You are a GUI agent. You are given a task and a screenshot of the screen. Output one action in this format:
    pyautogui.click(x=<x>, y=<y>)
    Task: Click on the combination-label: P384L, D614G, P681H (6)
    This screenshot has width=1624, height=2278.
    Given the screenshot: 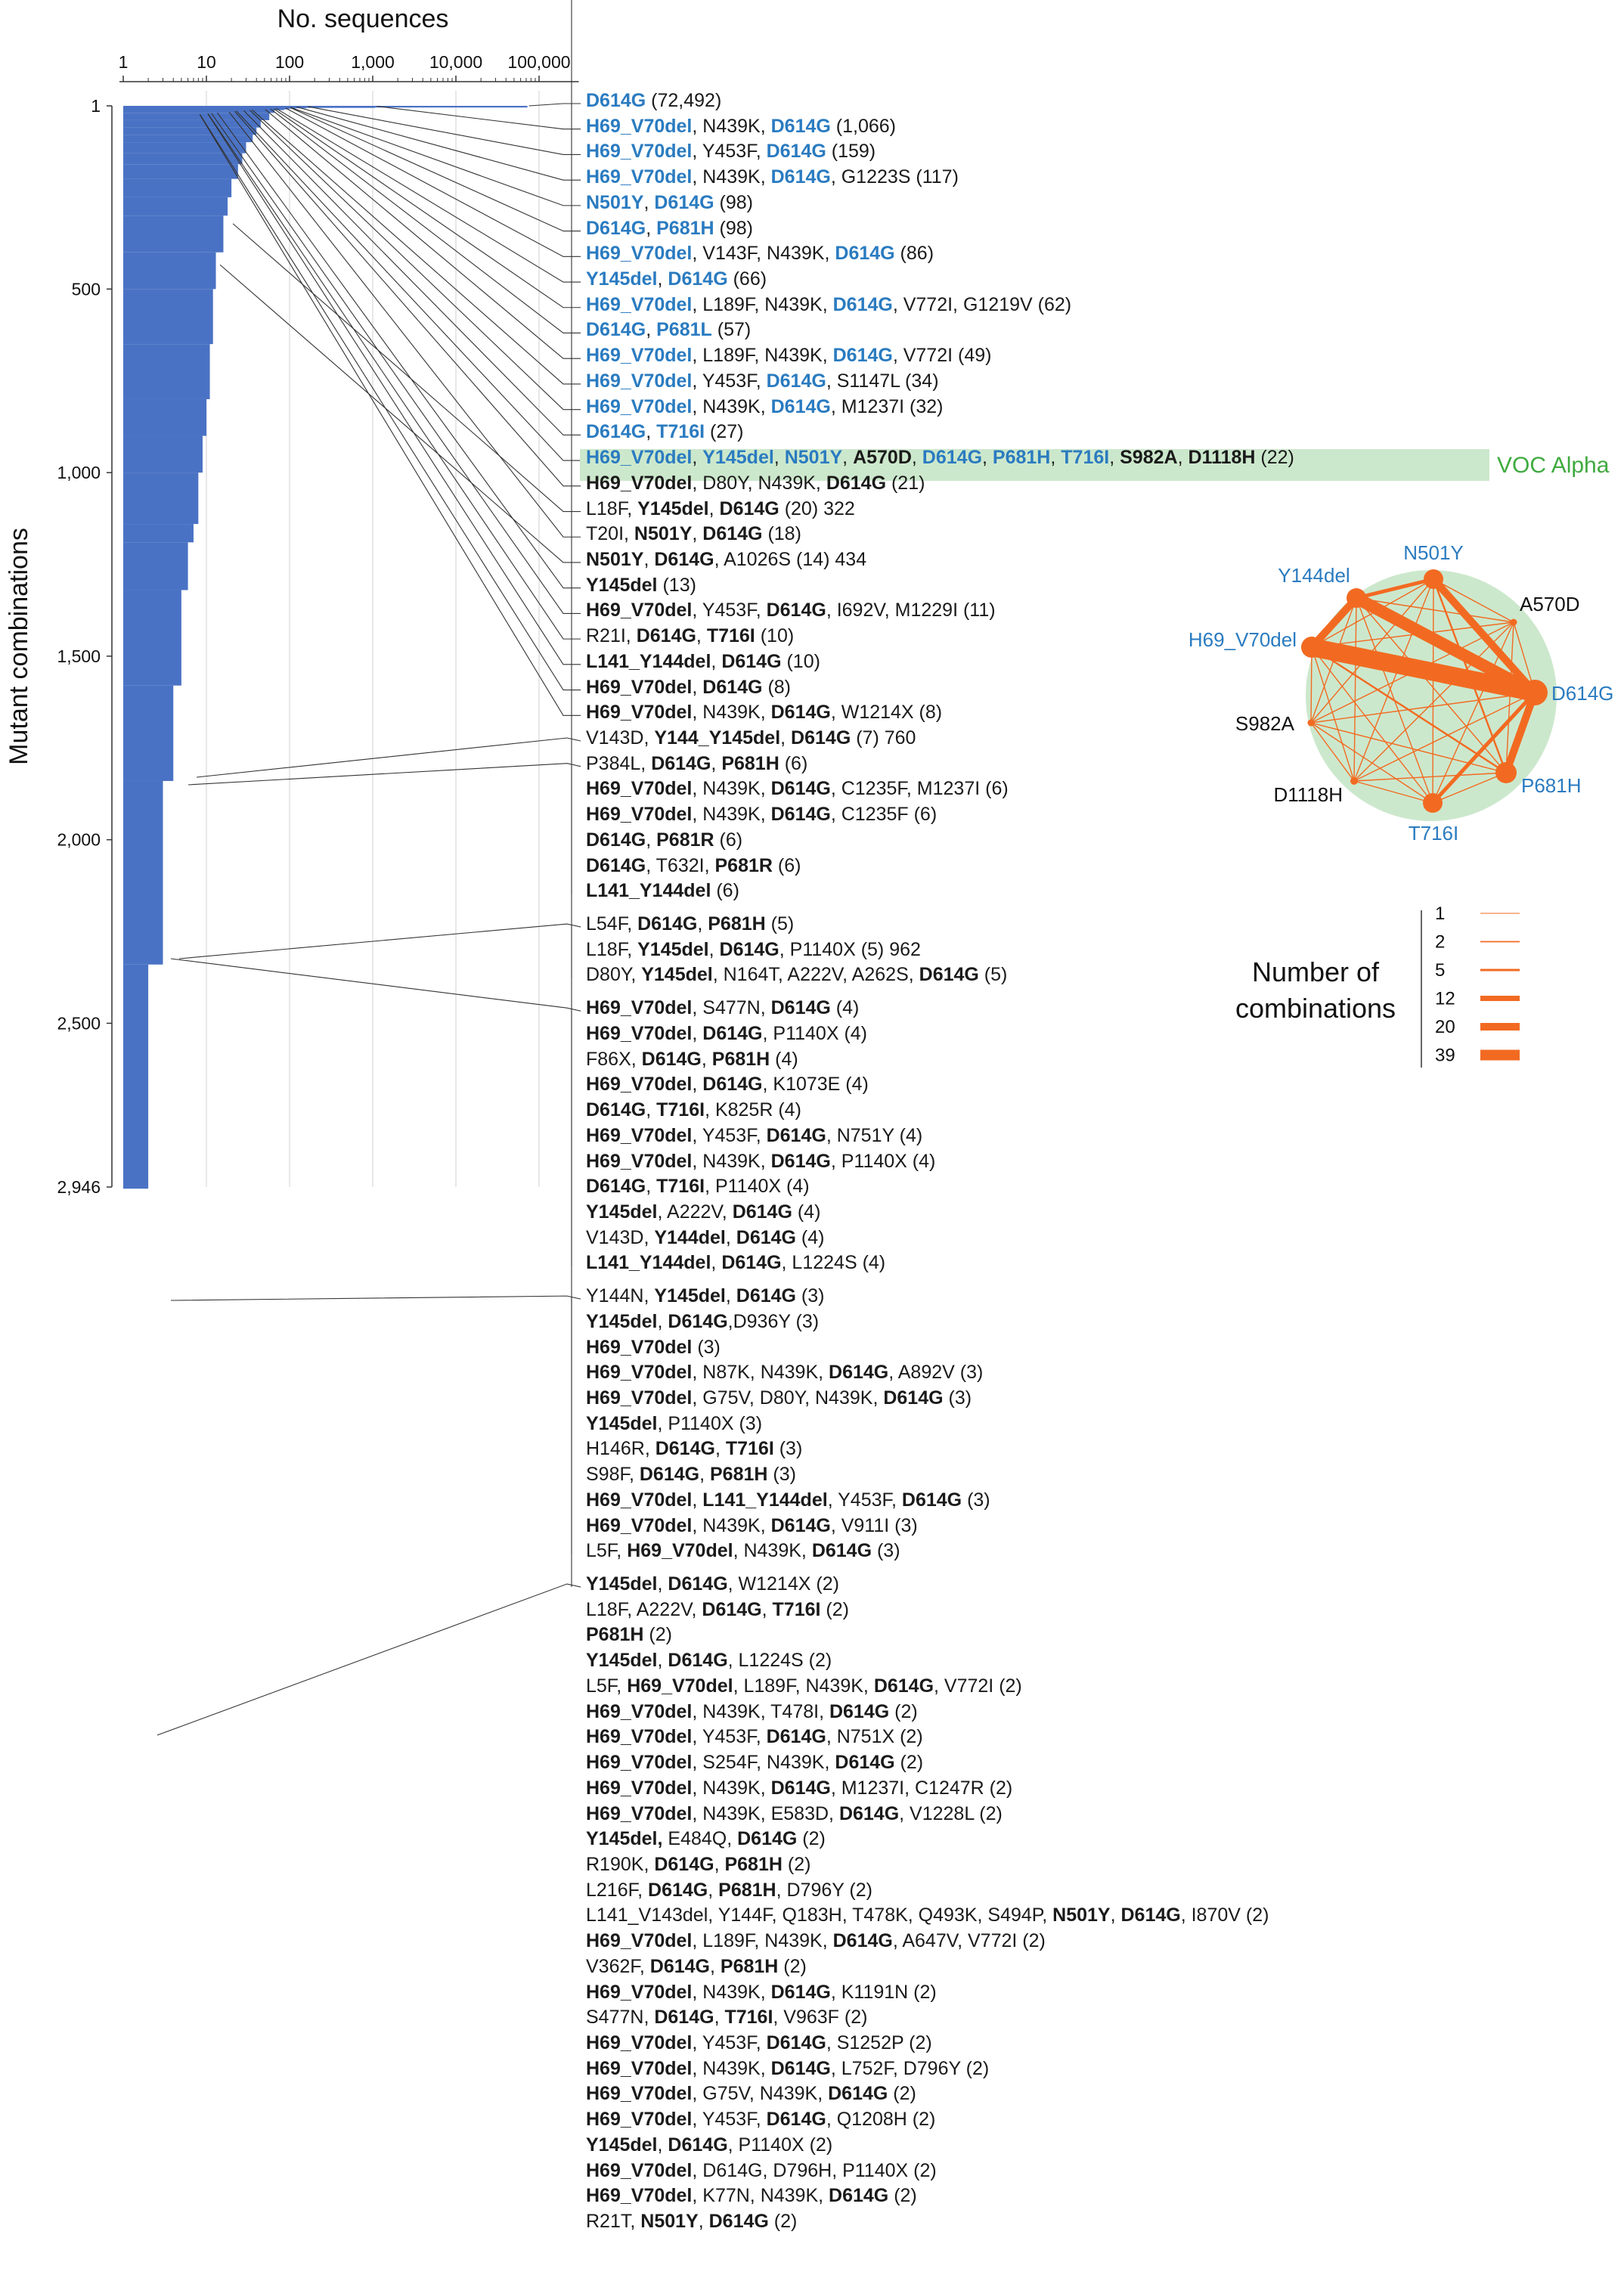 What is the action you would take?
    pyautogui.click(x=697, y=763)
    